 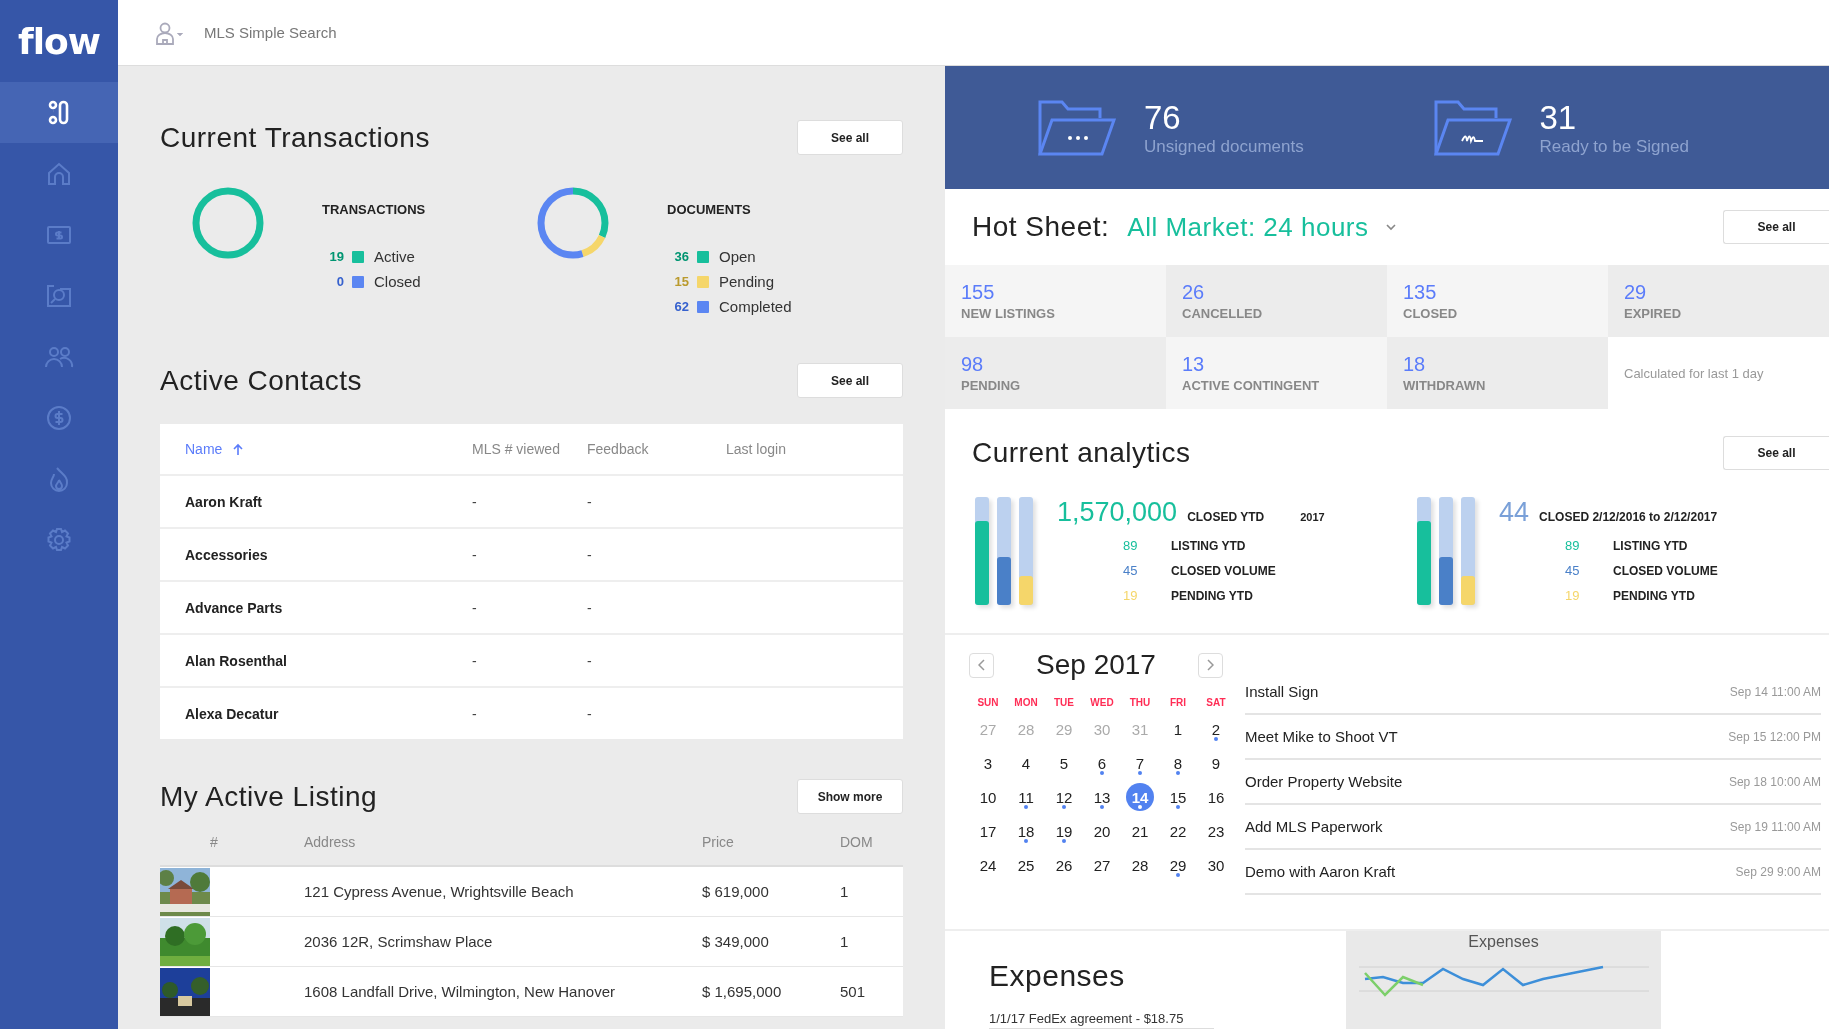 What do you see at coordinates (328, 449) in the screenshot?
I see `column-header: Name` at bounding box center [328, 449].